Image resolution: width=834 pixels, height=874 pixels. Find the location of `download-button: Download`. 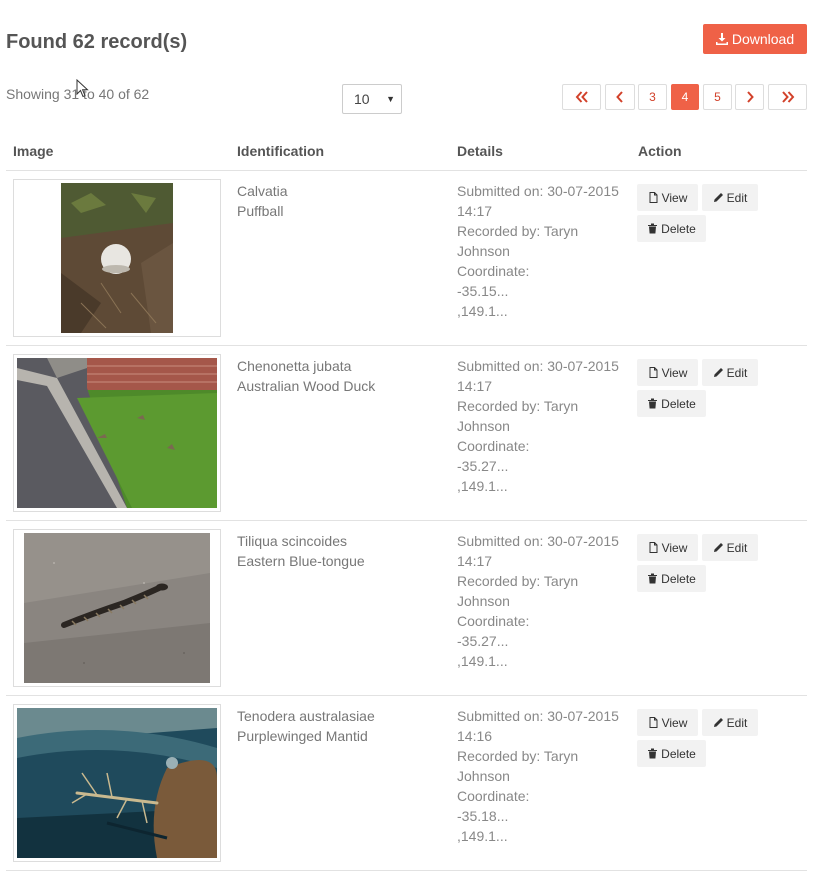

download-button: Download is located at coordinates (755, 39).